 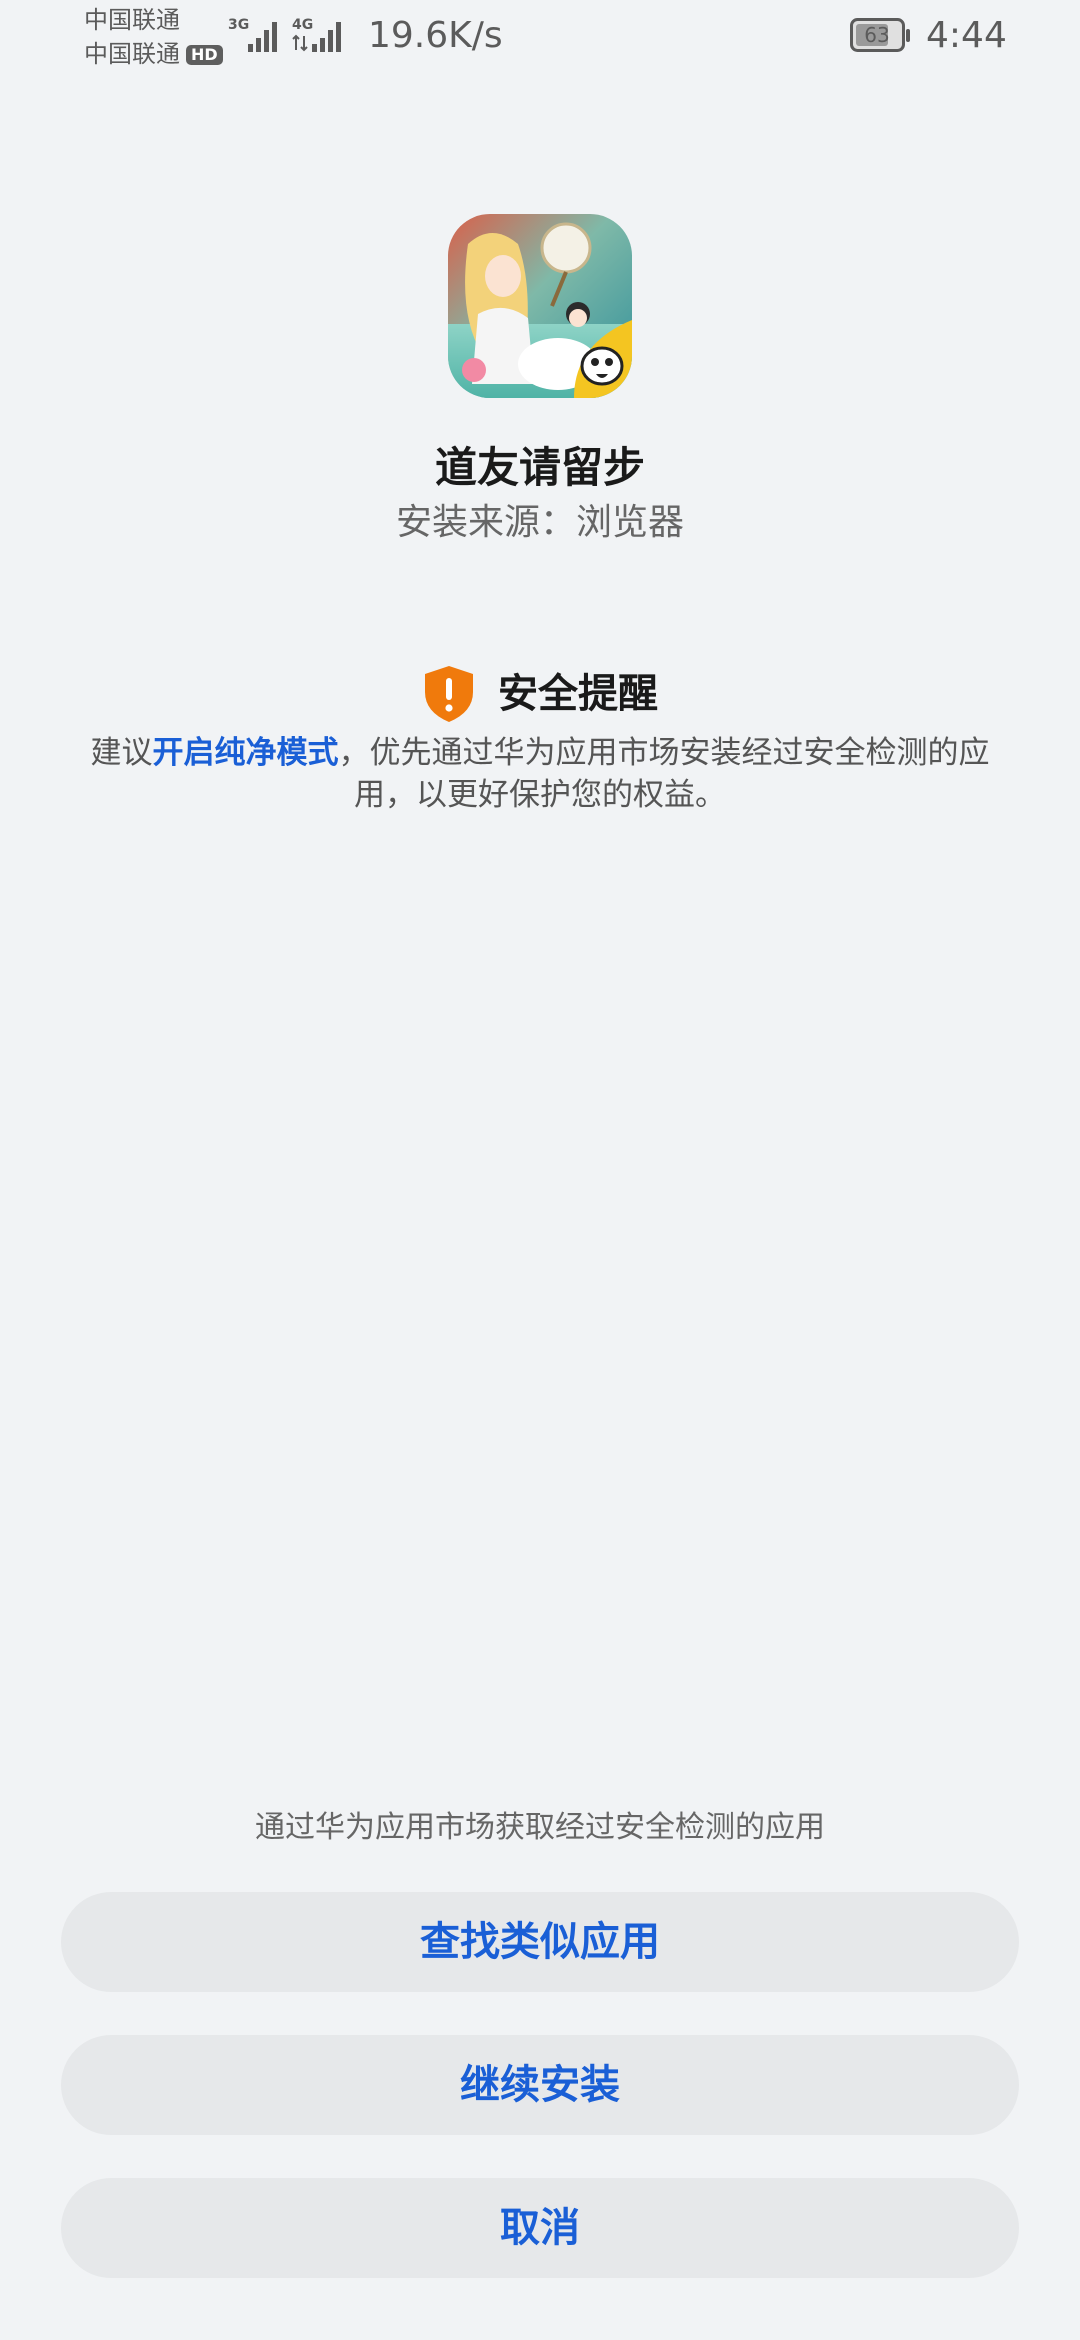 I want to click on app-name: 道友请留步, so click(x=539, y=467).